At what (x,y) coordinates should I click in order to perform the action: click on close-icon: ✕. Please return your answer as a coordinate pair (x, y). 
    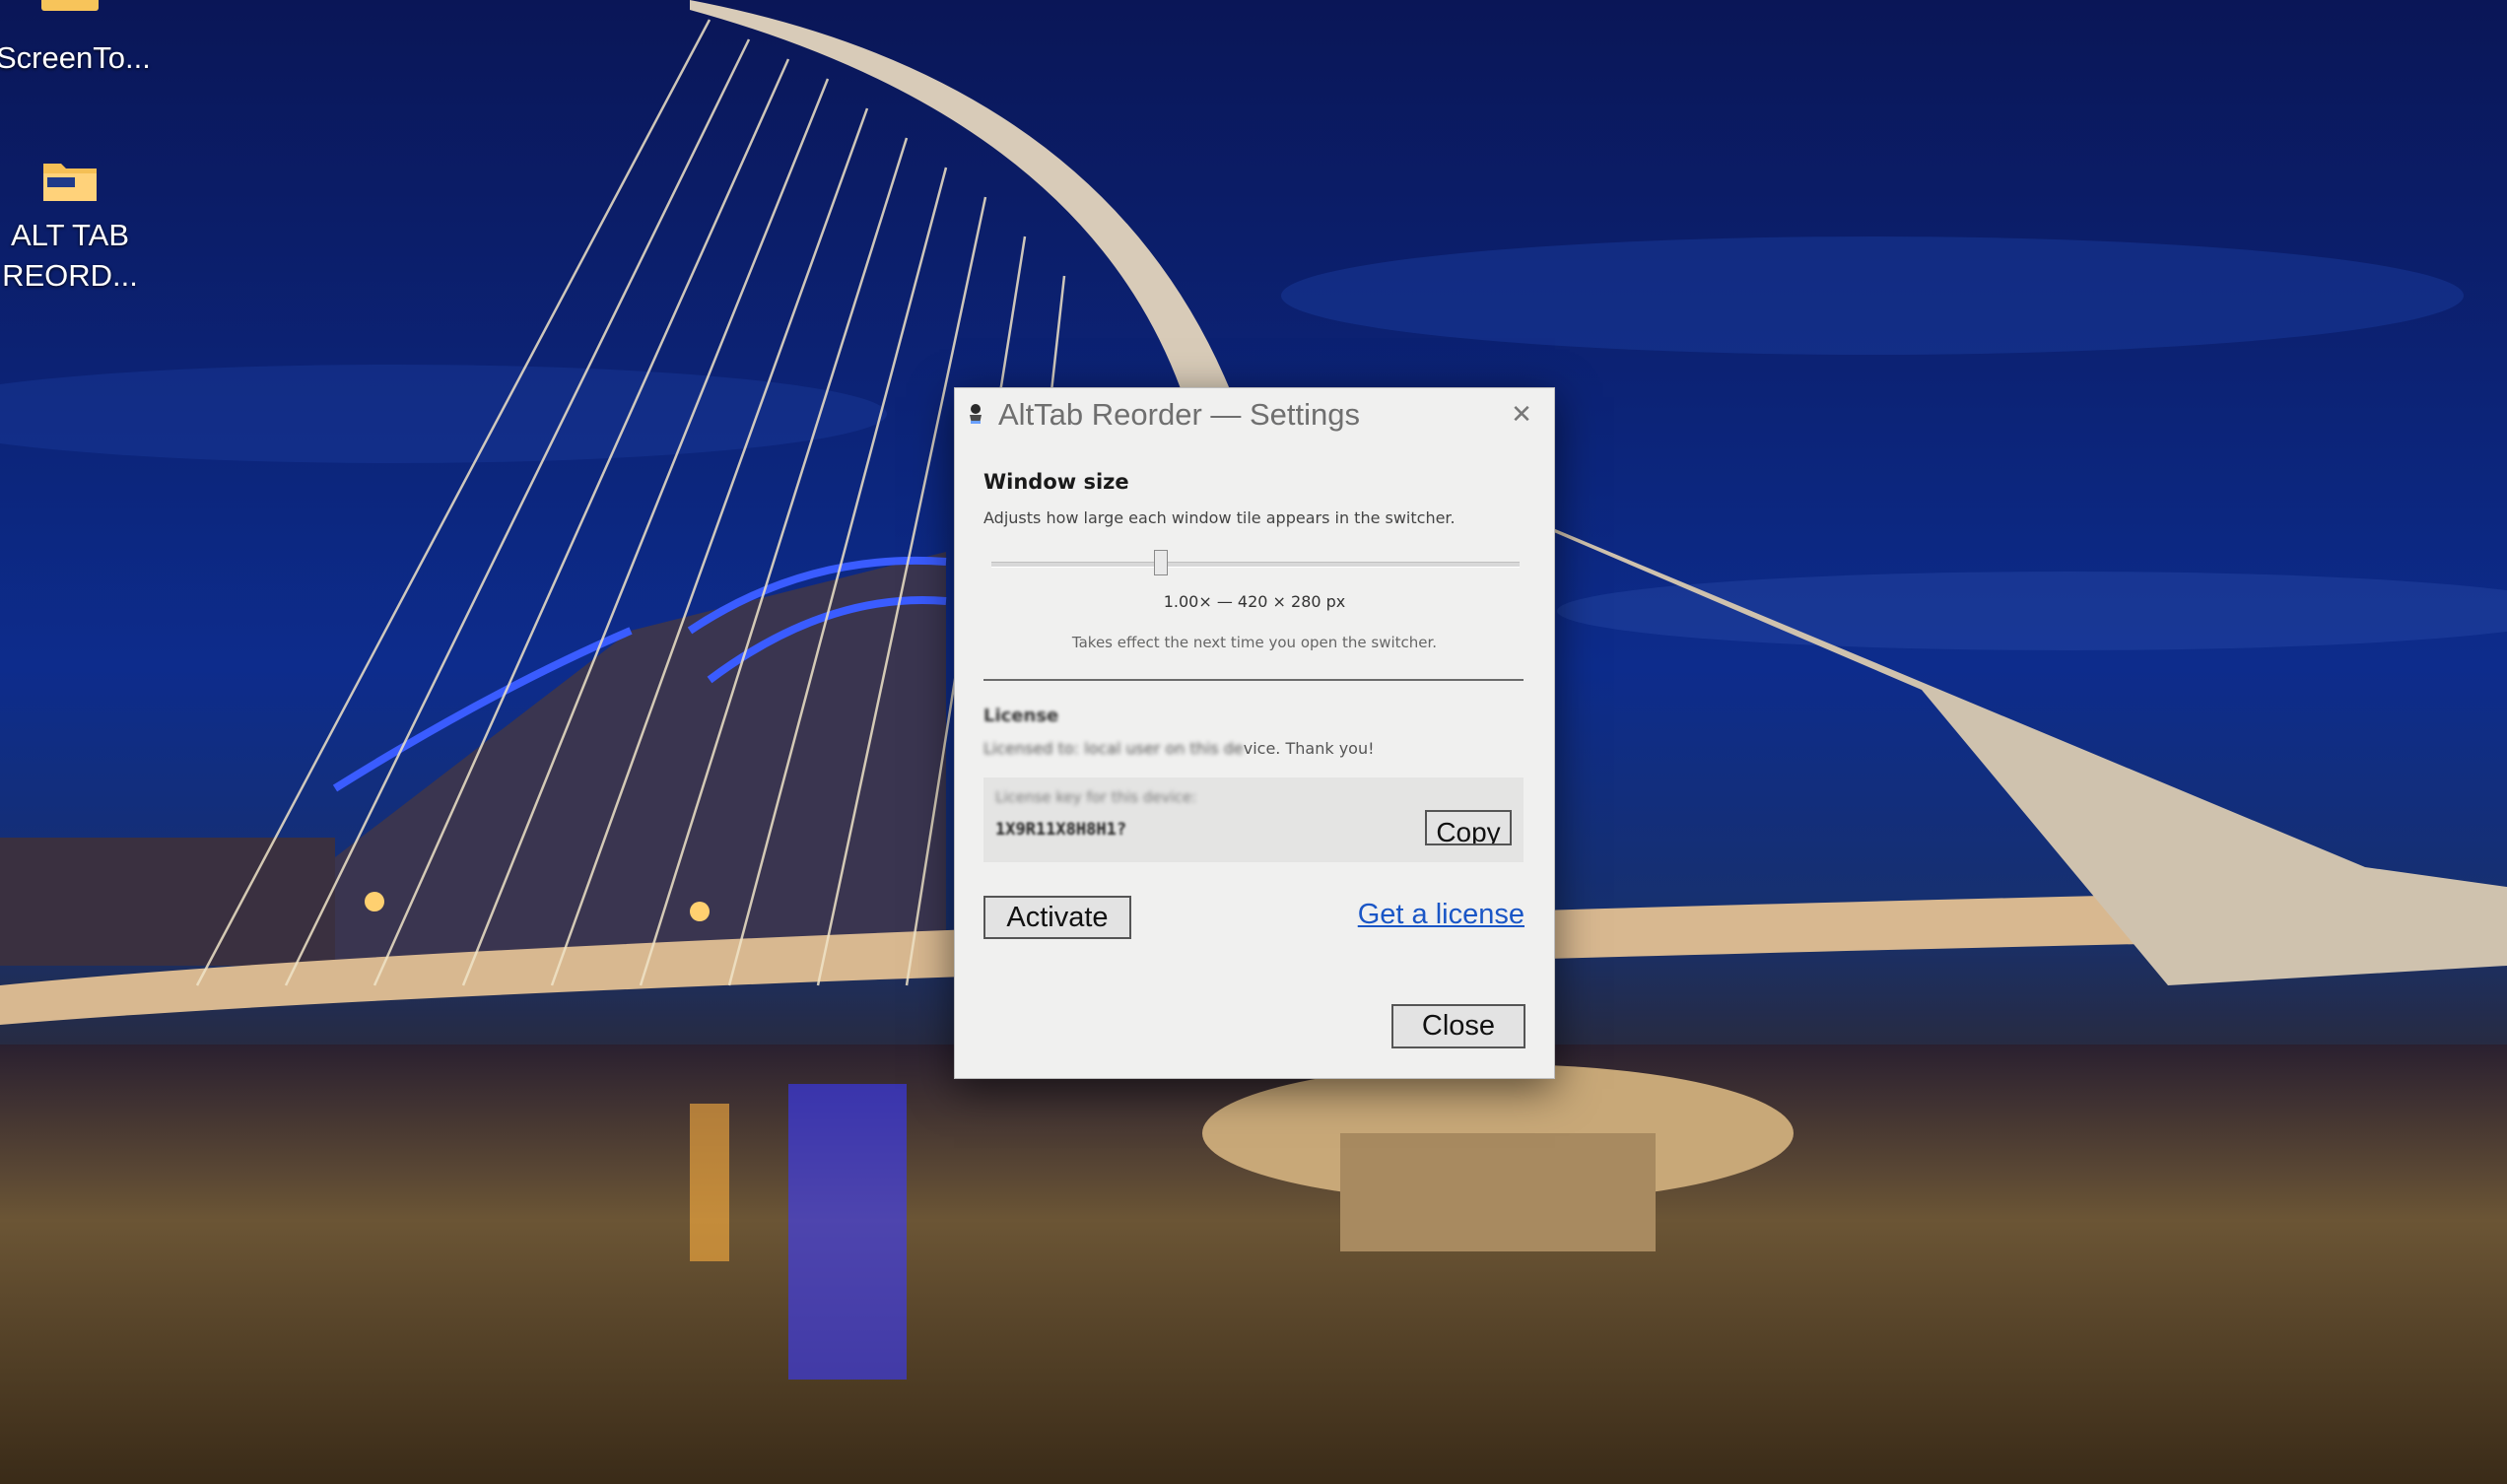
    Looking at the image, I should click on (1521, 415).